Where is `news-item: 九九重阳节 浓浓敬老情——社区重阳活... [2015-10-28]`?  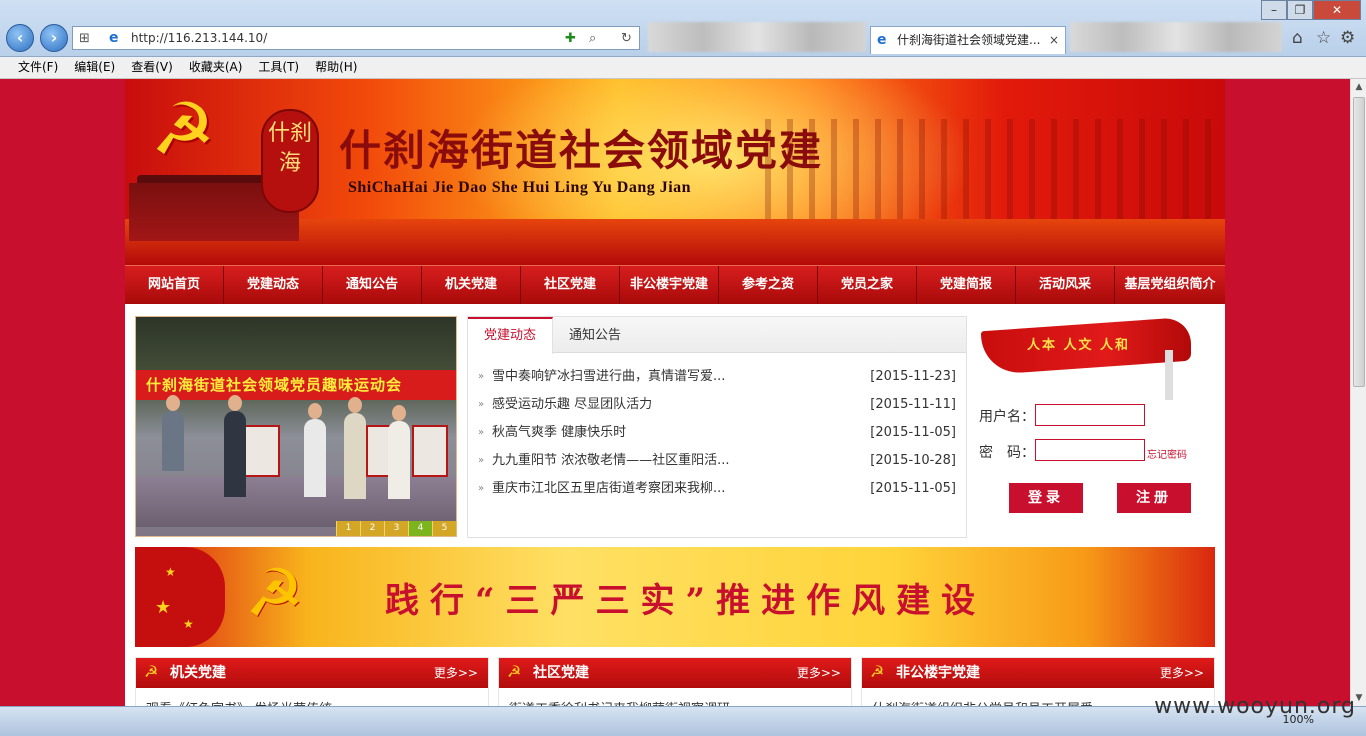 news-item: 九九重阳节 浓浓敬老情——社区重阳活... [2015-10-28] is located at coordinates (717, 461).